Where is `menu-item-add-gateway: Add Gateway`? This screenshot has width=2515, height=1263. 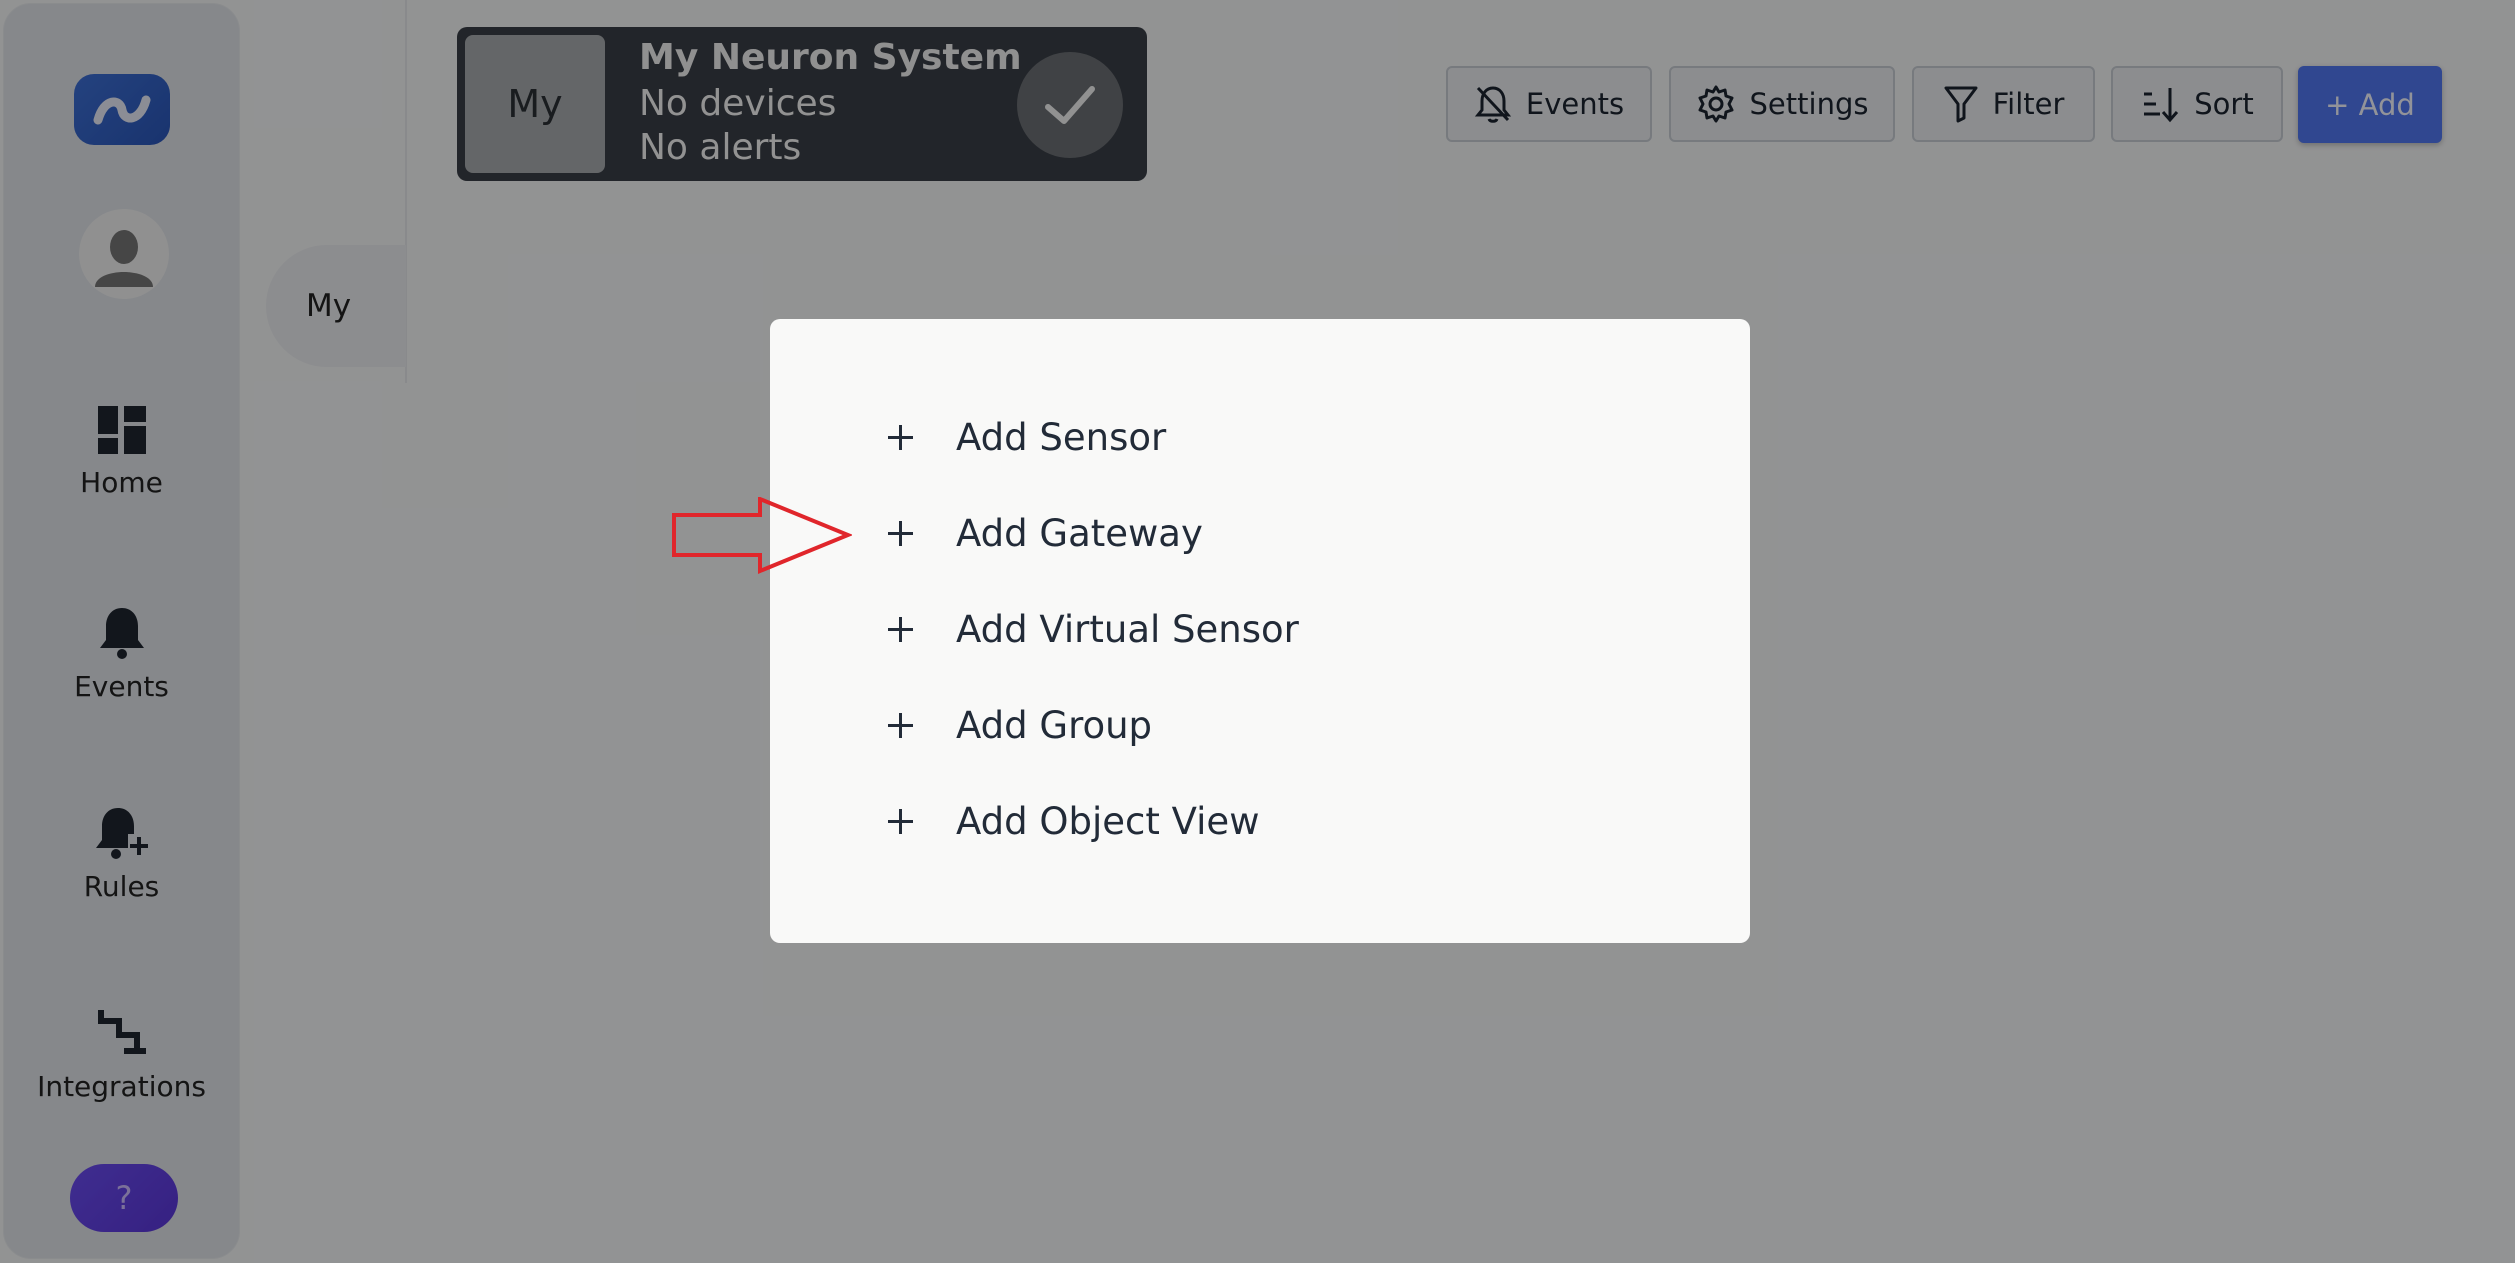
menu-item-add-gateway: Add Gateway is located at coordinates (1041, 533).